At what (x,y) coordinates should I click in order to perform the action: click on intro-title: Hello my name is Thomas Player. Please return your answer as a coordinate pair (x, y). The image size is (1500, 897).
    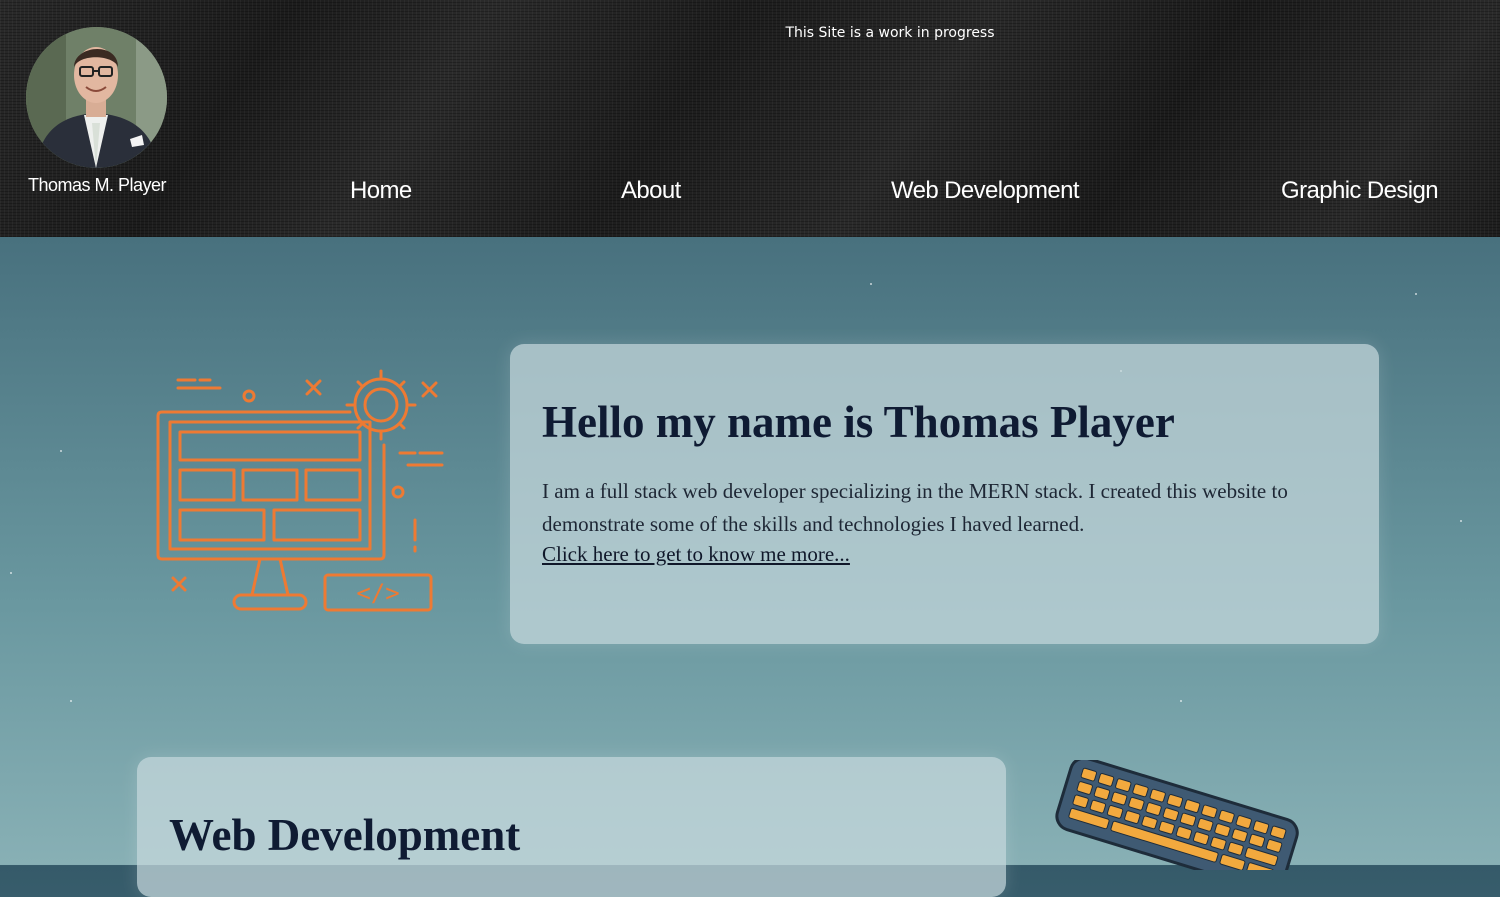
    Looking at the image, I should click on (858, 422).